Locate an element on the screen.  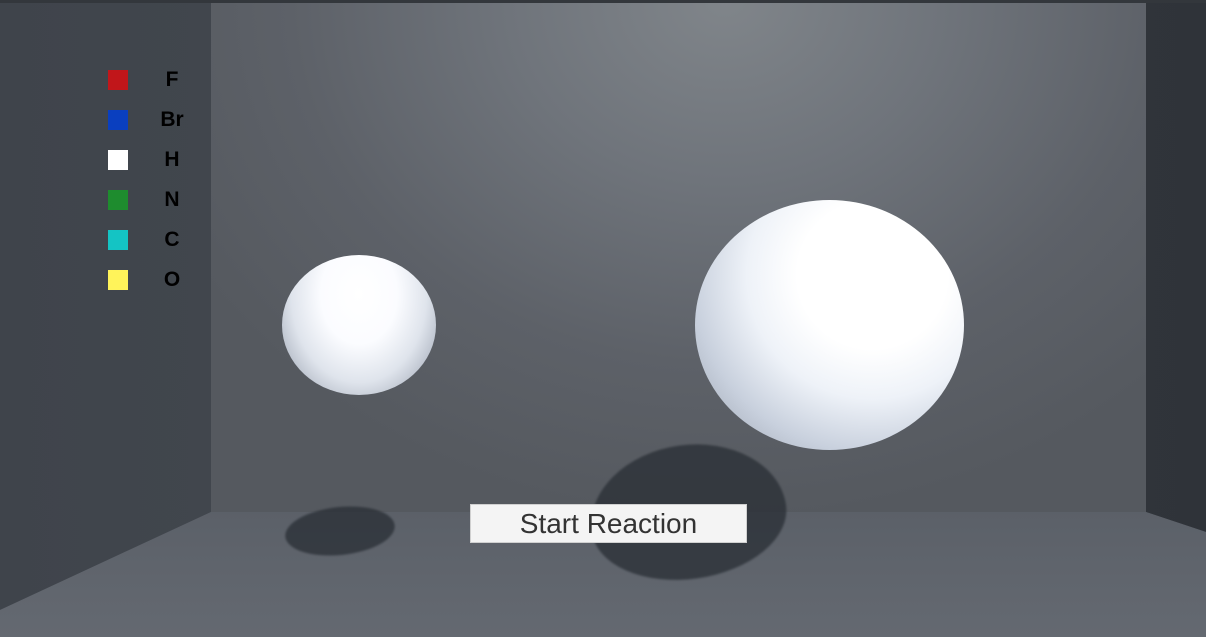
legend-label: N is located at coordinates (172, 199).